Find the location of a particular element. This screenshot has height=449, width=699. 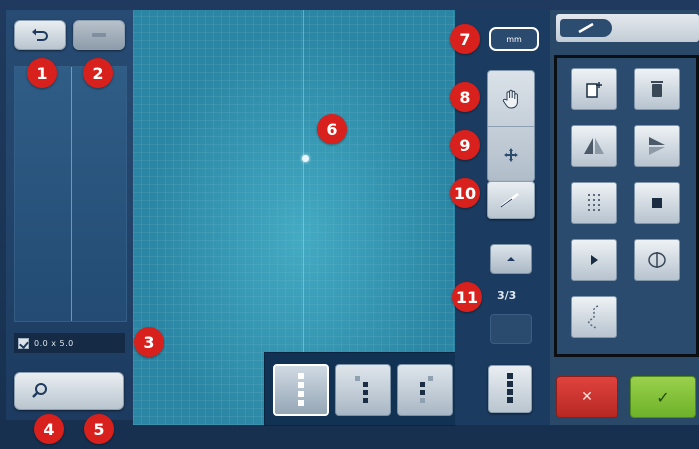

offset-stitch-left-icon is located at coordinates (361, 389).